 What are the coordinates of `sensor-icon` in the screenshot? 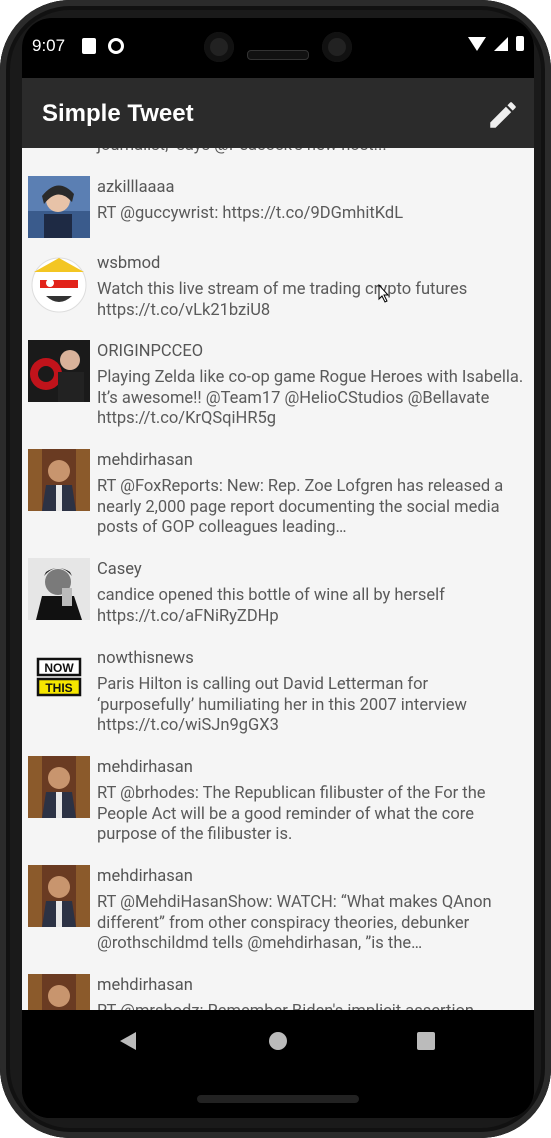 It's located at (337, 47).